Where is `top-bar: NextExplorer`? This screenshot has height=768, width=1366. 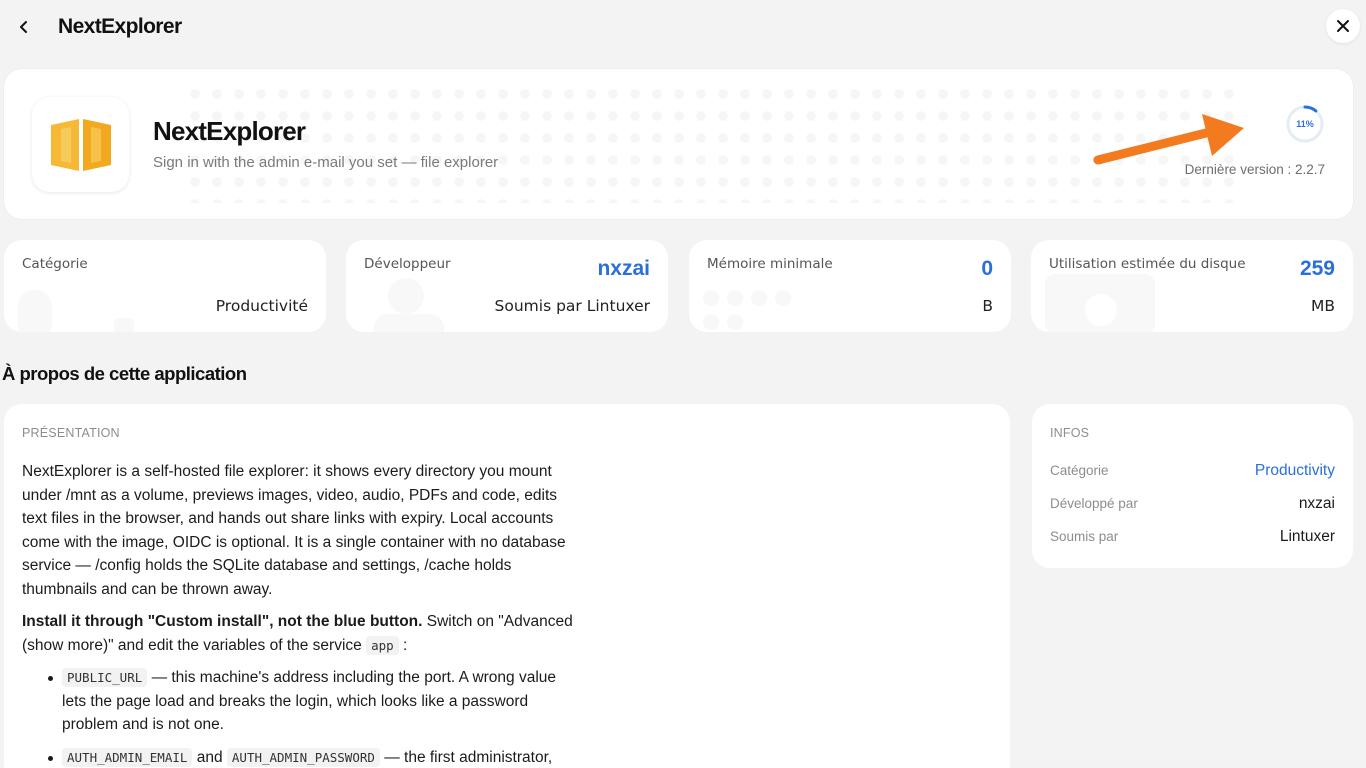
top-bar: NextExplorer is located at coordinates (683, 28).